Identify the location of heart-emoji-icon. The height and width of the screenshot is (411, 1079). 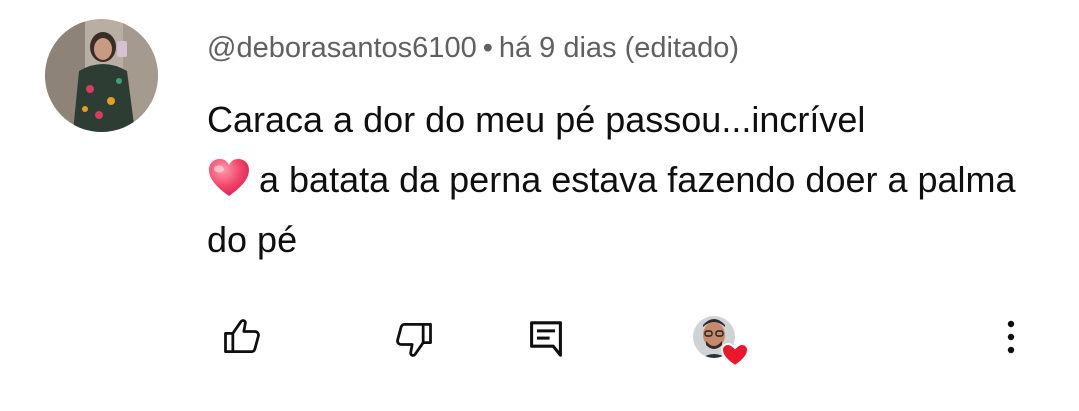
(229, 176).